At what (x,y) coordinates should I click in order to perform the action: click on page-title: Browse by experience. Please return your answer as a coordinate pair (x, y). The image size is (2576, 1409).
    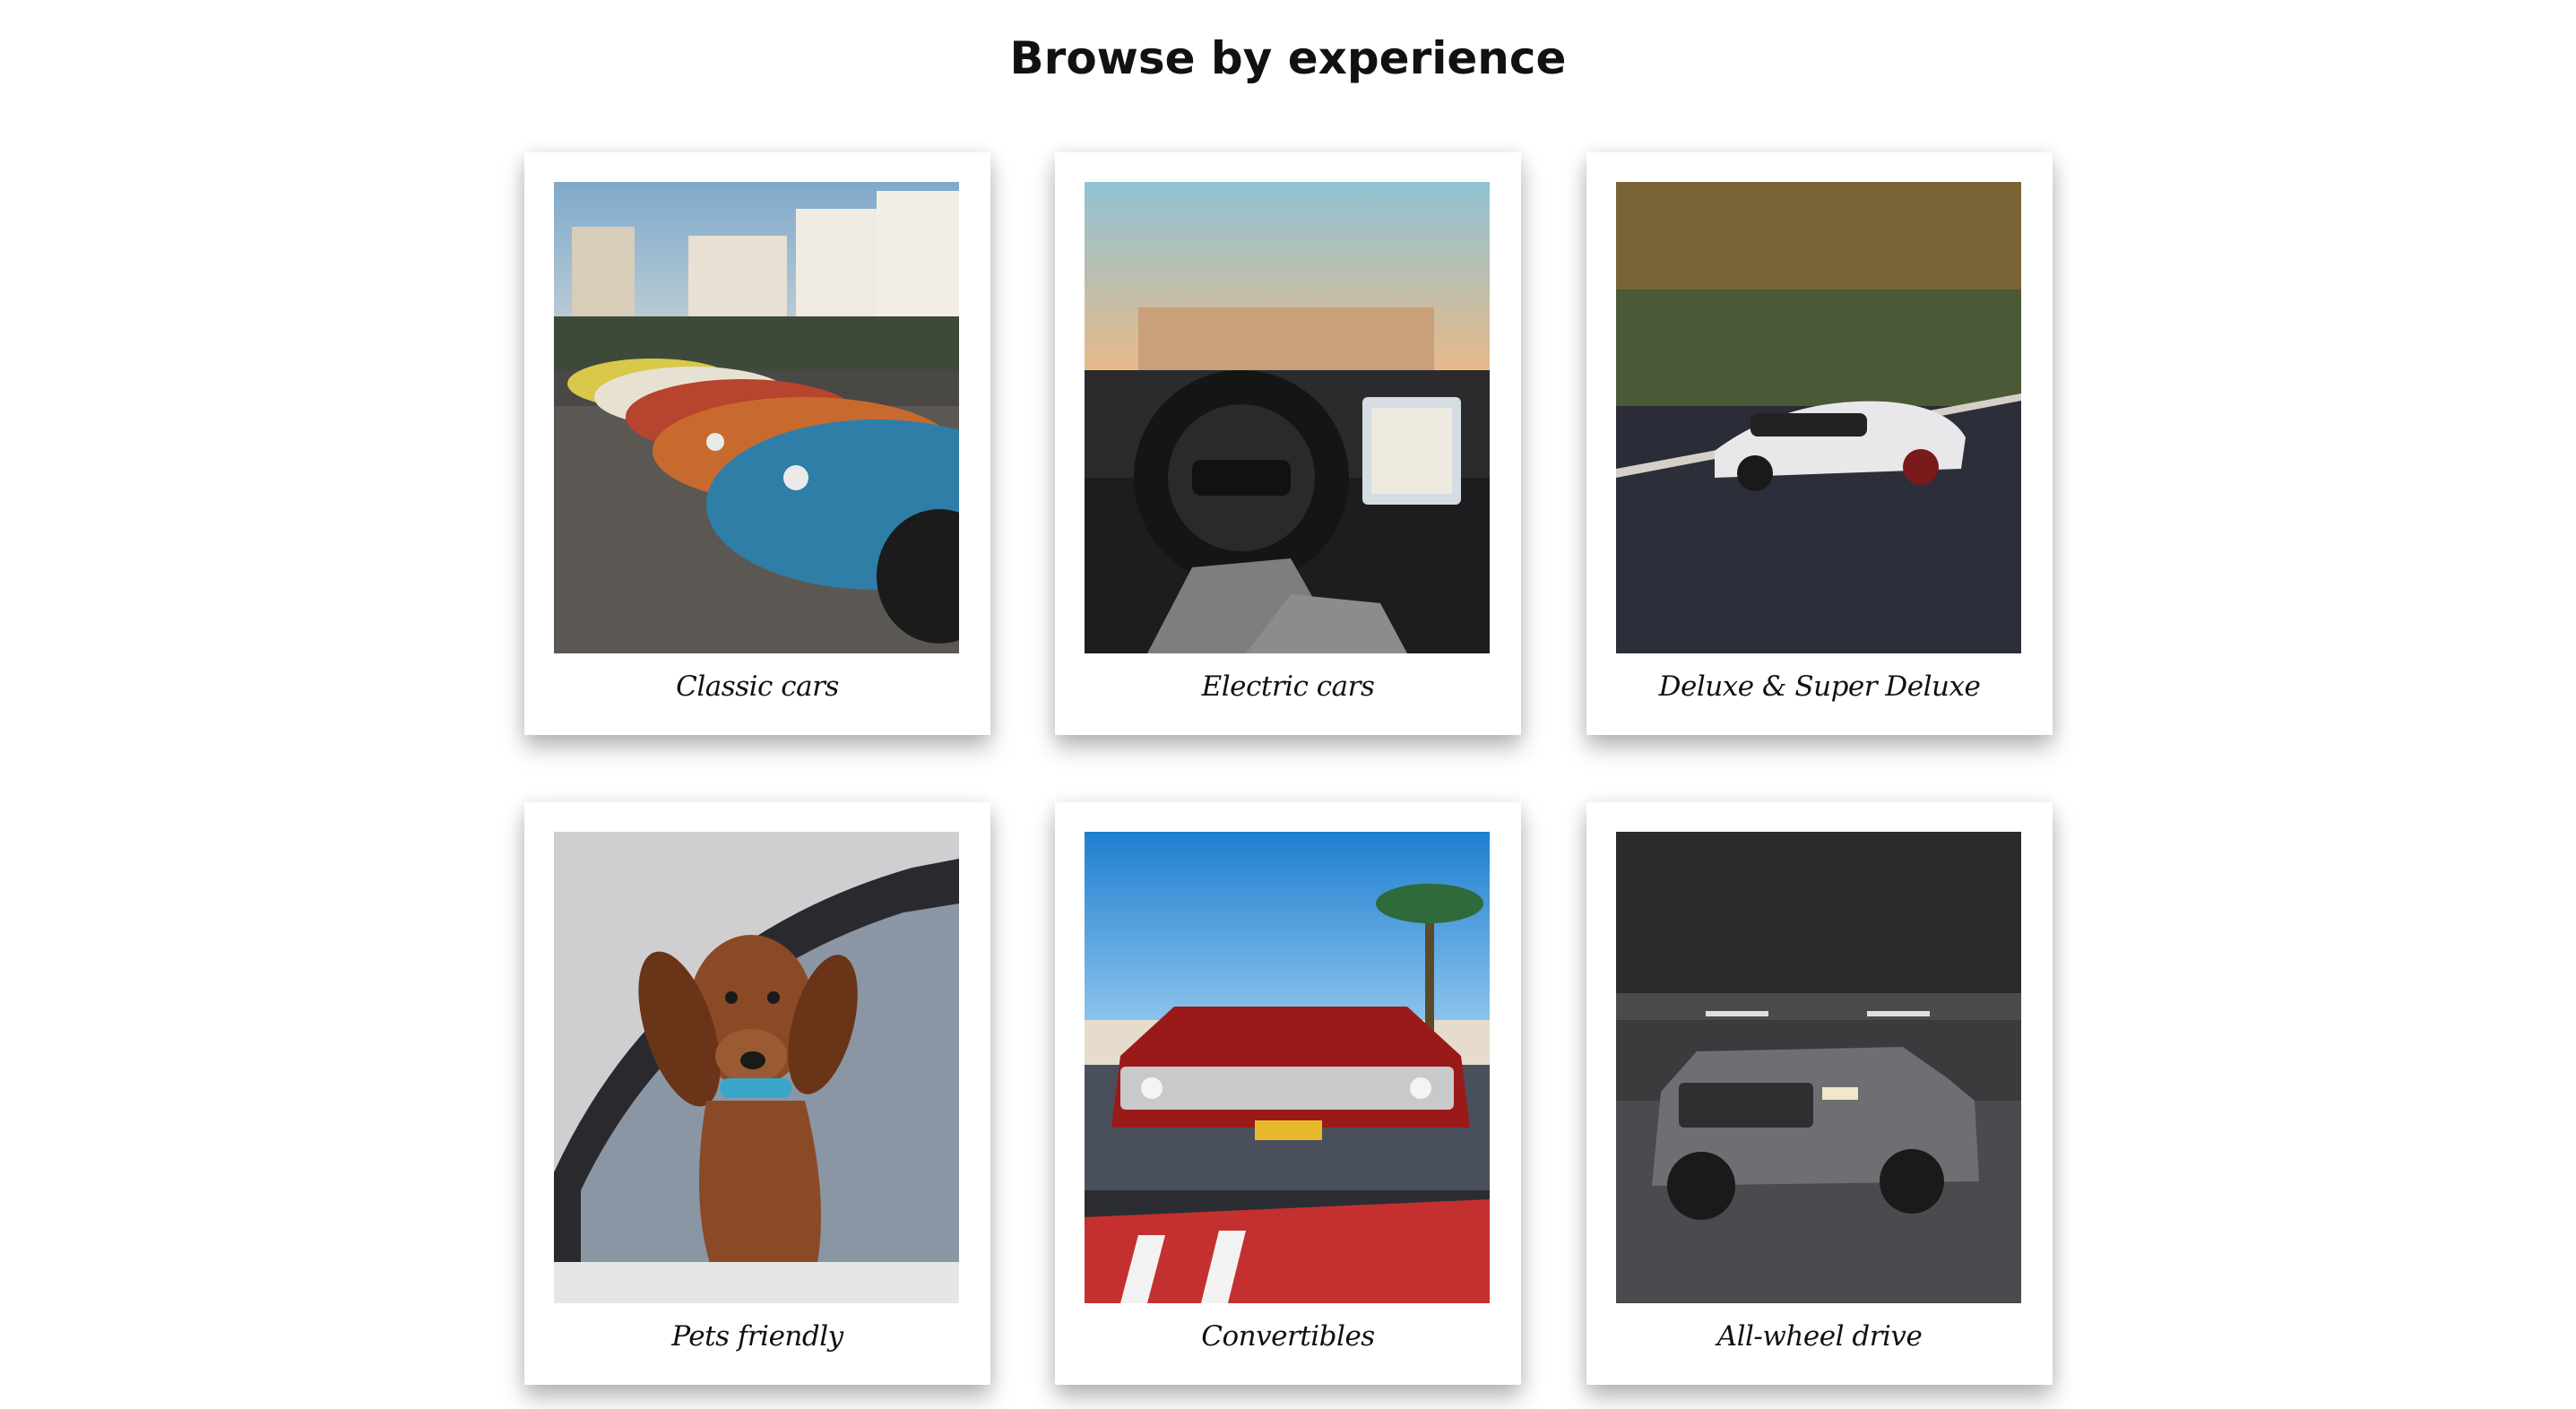
    Looking at the image, I should click on (1288, 58).